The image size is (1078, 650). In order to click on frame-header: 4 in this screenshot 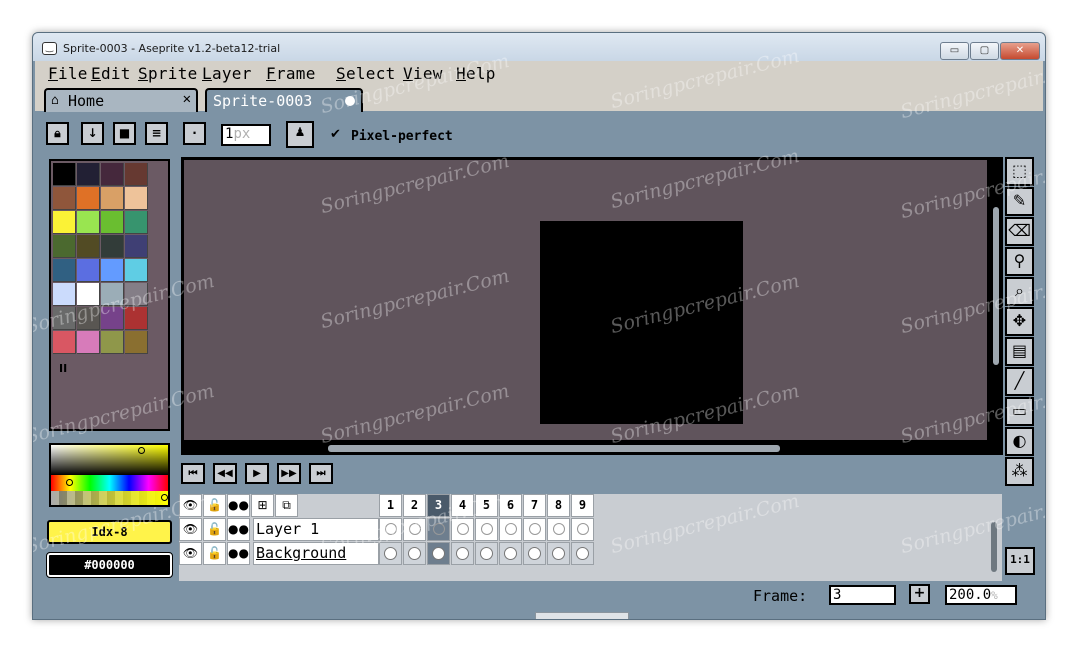, I will do `click(462, 505)`.